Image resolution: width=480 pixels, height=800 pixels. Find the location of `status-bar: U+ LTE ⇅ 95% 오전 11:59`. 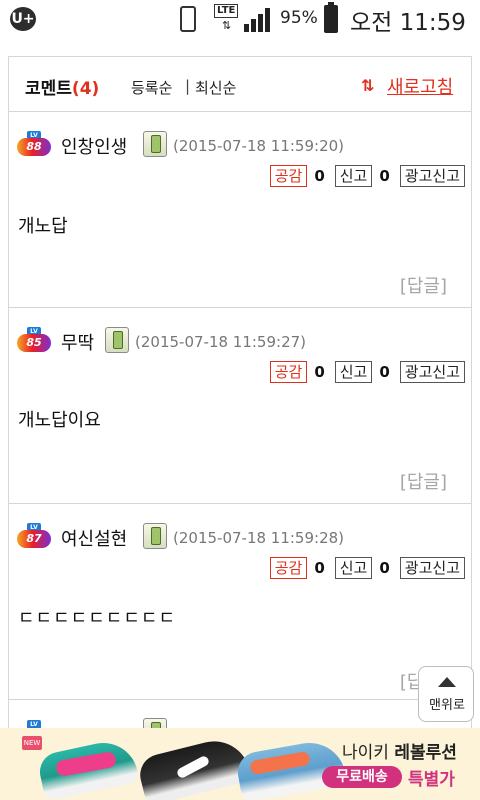

status-bar: U+ LTE ⇅ 95% 오전 11:59 is located at coordinates (240, 19).